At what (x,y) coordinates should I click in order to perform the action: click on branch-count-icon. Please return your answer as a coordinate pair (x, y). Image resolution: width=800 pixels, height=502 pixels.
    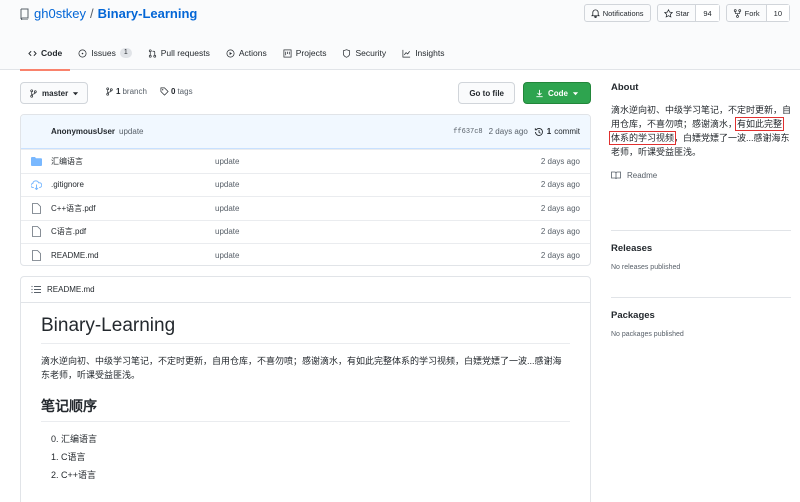
    Looking at the image, I should click on (109, 91).